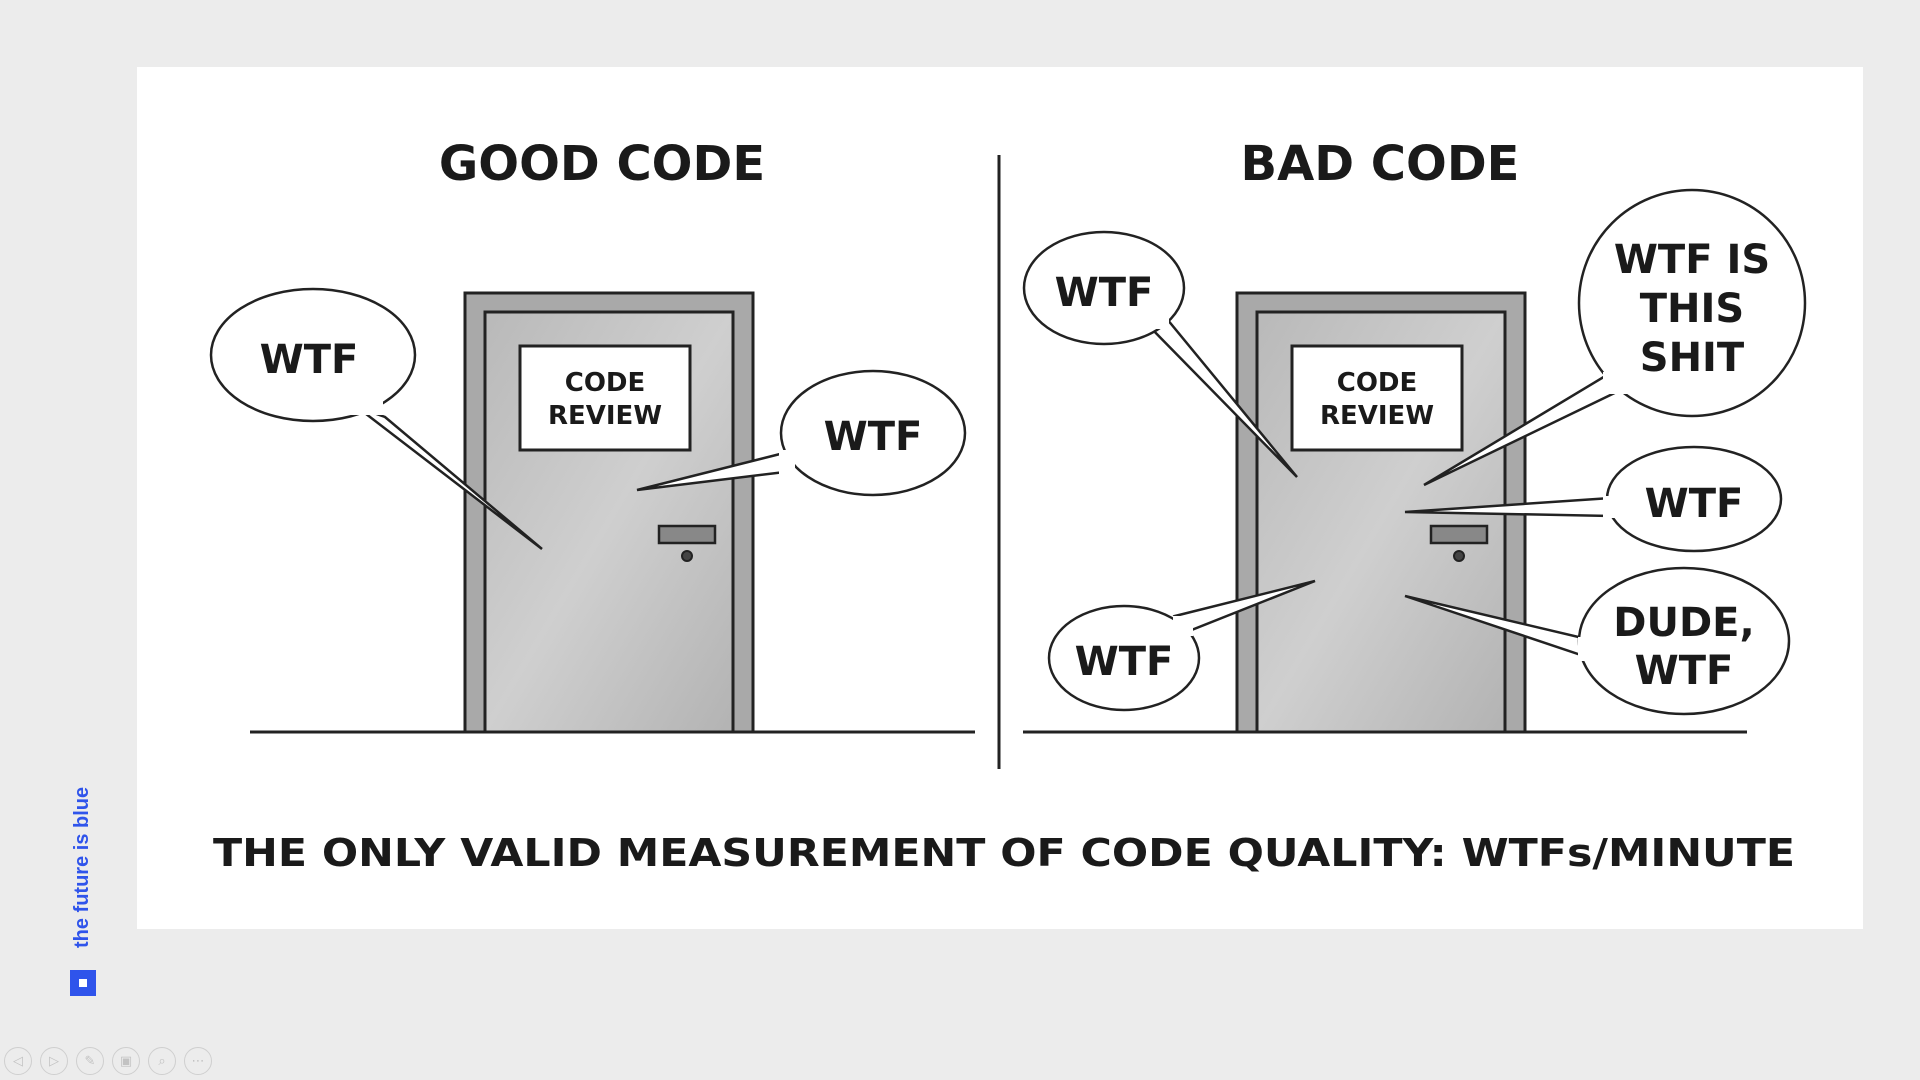  Describe the element at coordinates (162, 1061) in the screenshot. I see `zoom-icon: ⌕` at that location.